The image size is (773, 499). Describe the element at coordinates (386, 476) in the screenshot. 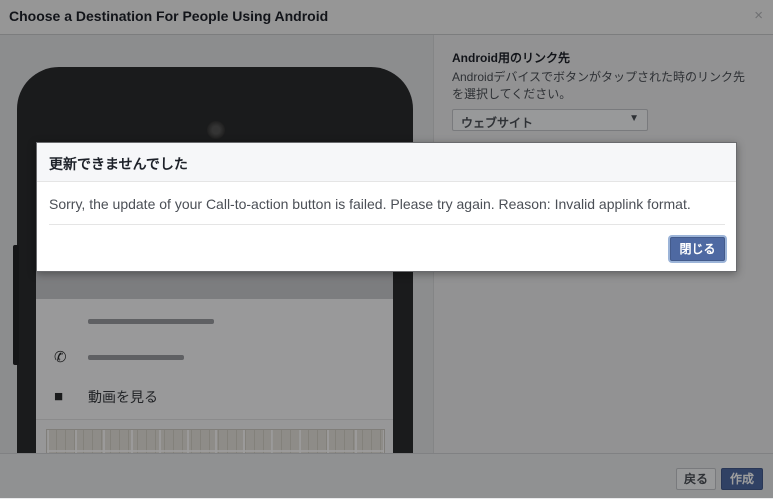

I see `dialog-footer: 戻る 作成` at that location.